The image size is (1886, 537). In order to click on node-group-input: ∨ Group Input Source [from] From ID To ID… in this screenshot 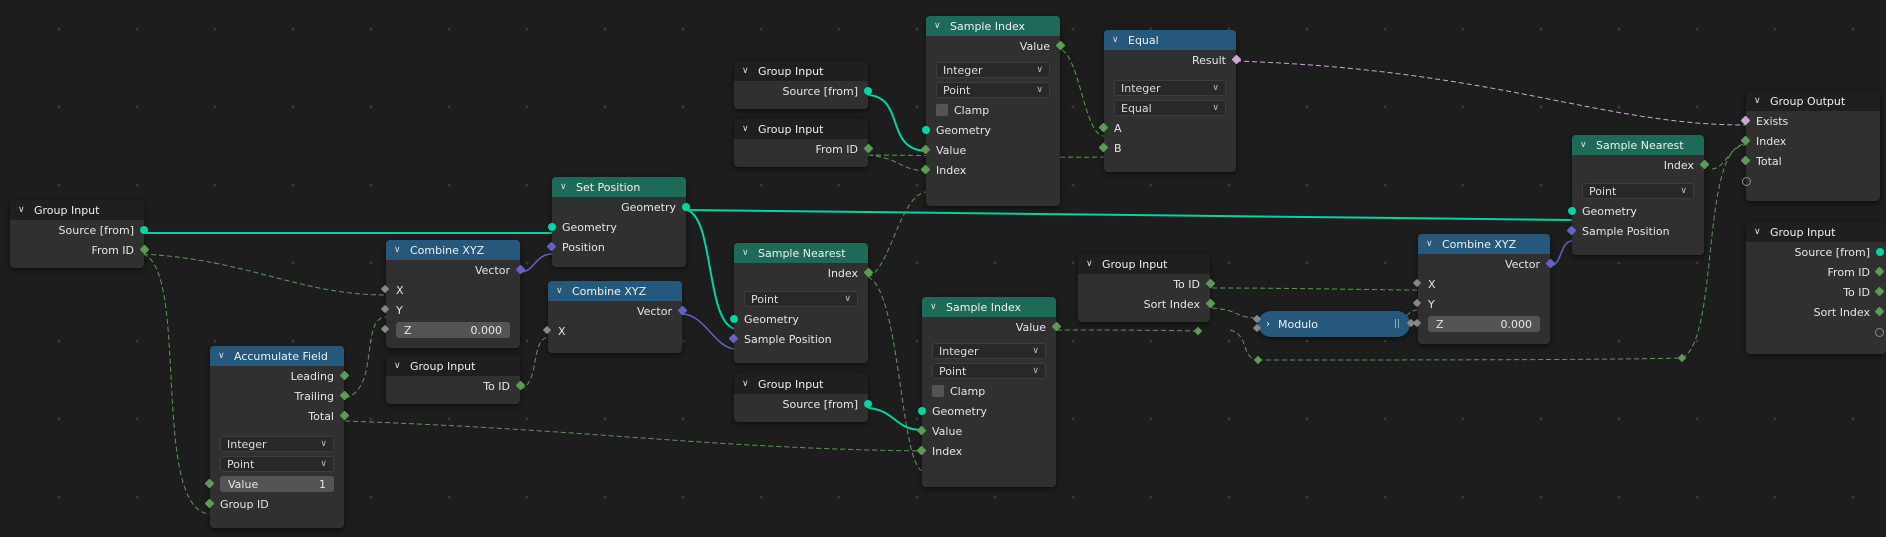, I will do `click(1816, 288)`.